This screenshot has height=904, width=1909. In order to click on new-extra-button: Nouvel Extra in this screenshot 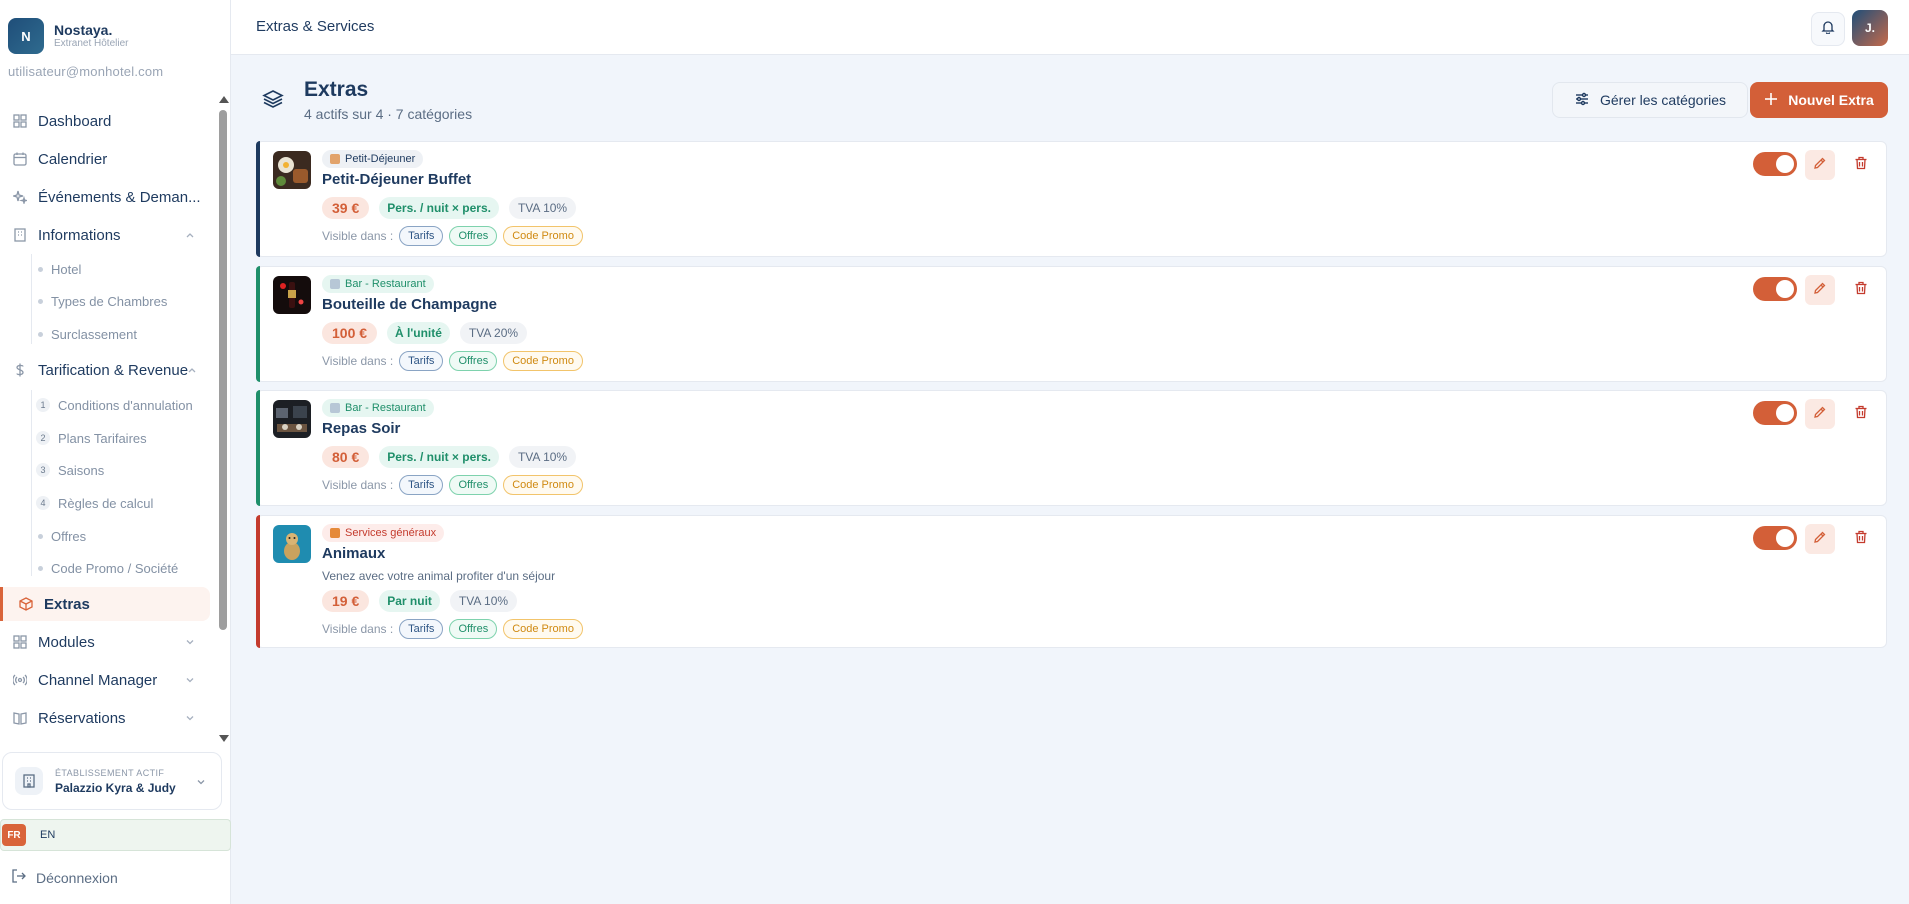, I will do `click(1819, 100)`.